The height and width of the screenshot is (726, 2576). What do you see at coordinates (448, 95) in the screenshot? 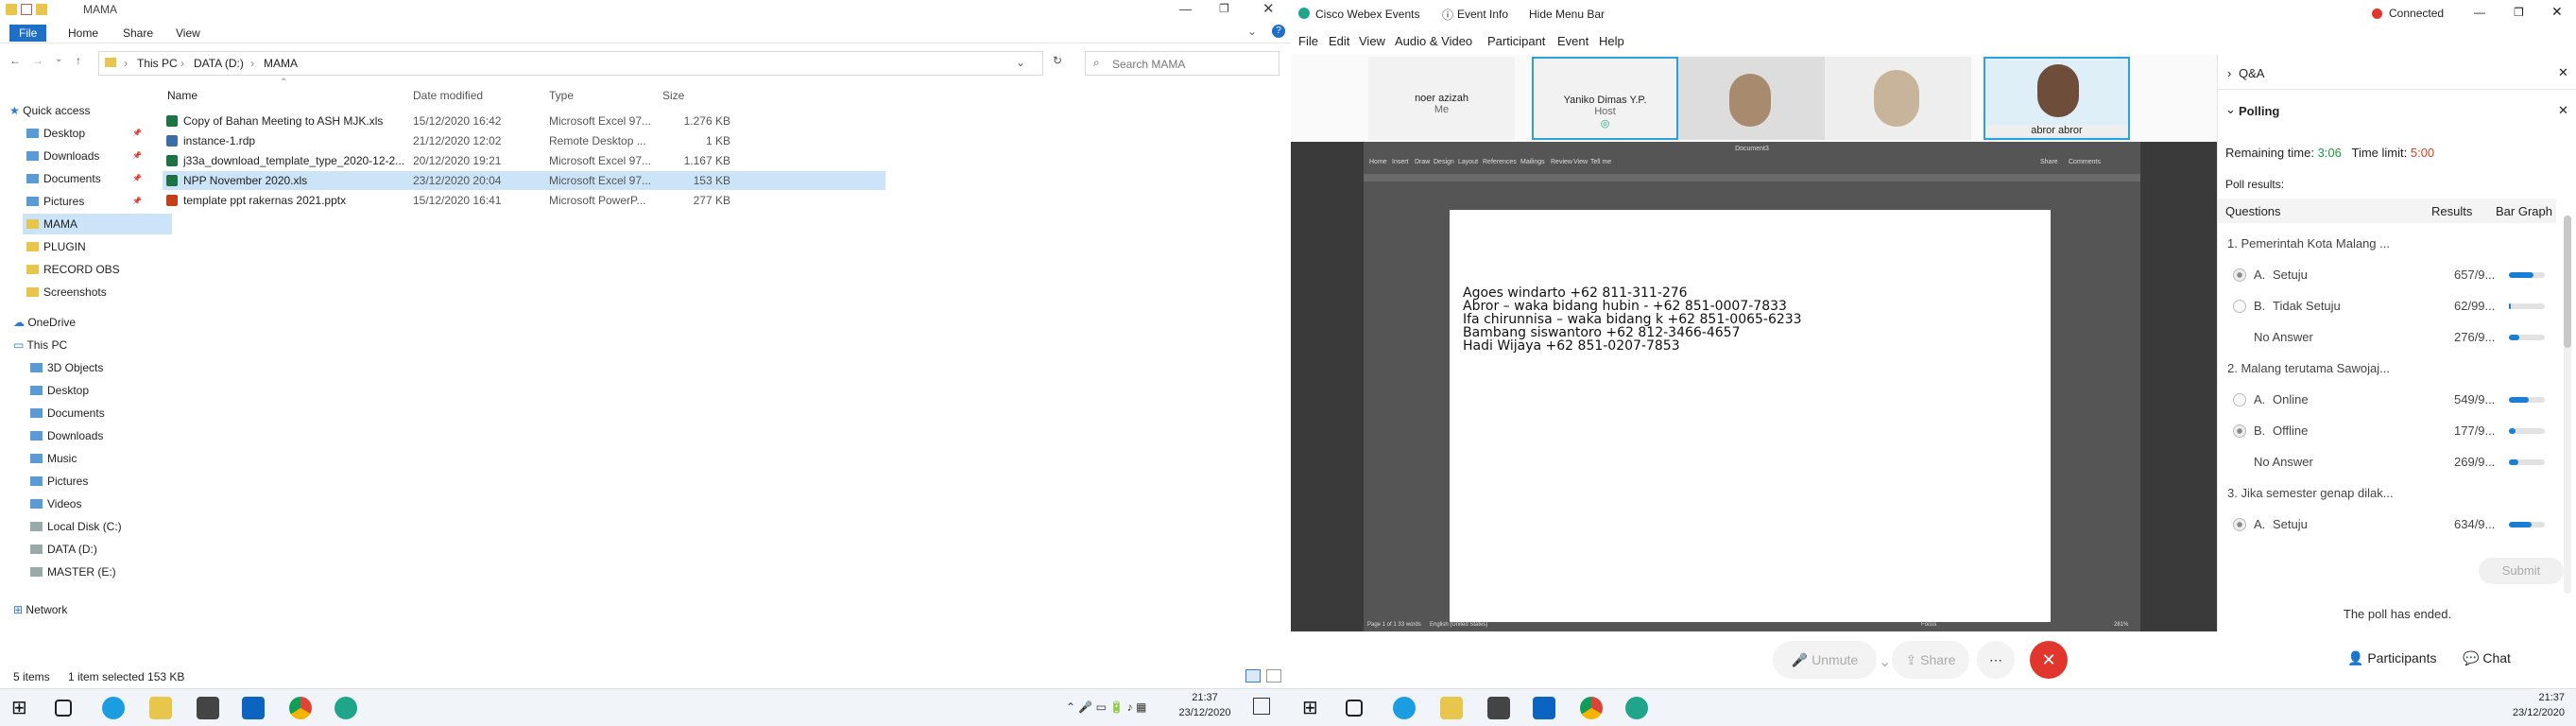
I see `column-header-date: Date modified` at bounding box center [448, 95].